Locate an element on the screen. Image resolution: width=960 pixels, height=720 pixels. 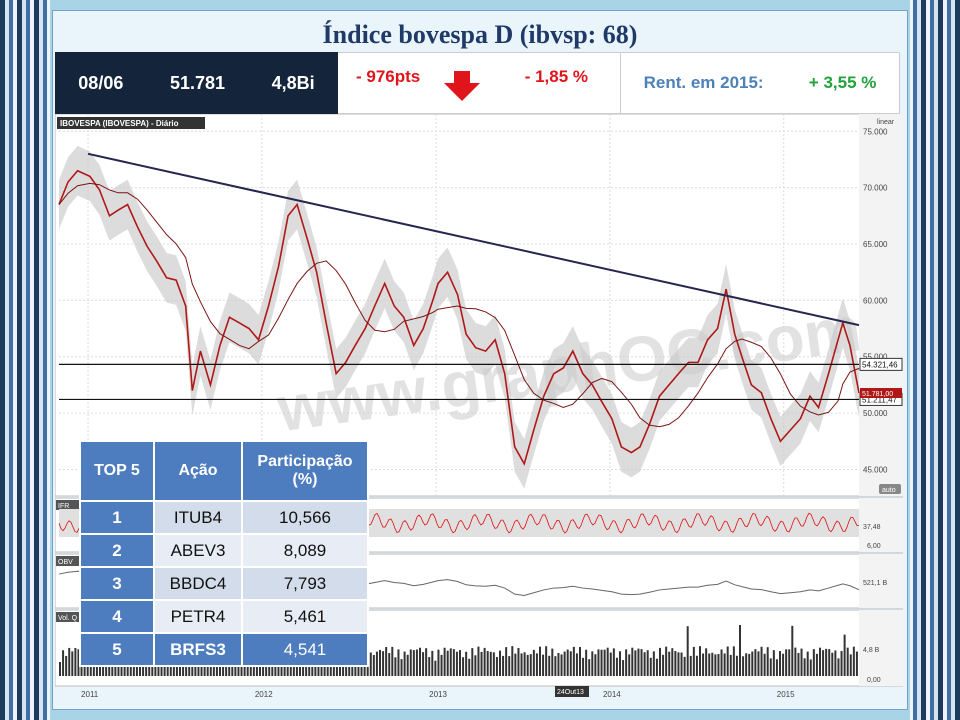
indicator-label: Vol. Q is located at coordinates (68, 618).